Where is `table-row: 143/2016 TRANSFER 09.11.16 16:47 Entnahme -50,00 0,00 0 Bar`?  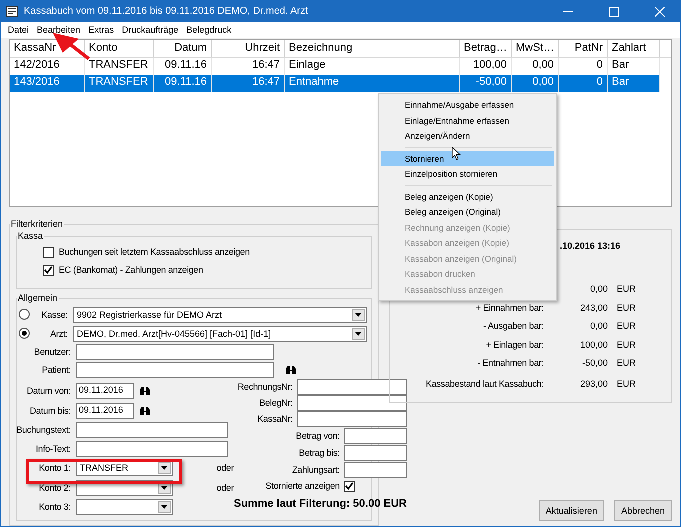 table-row: 143/2016 TRANSFER 09.11.16 16:47 Entnahme -50,00 0,00 0 Bar is located at coordinates (335, 83).